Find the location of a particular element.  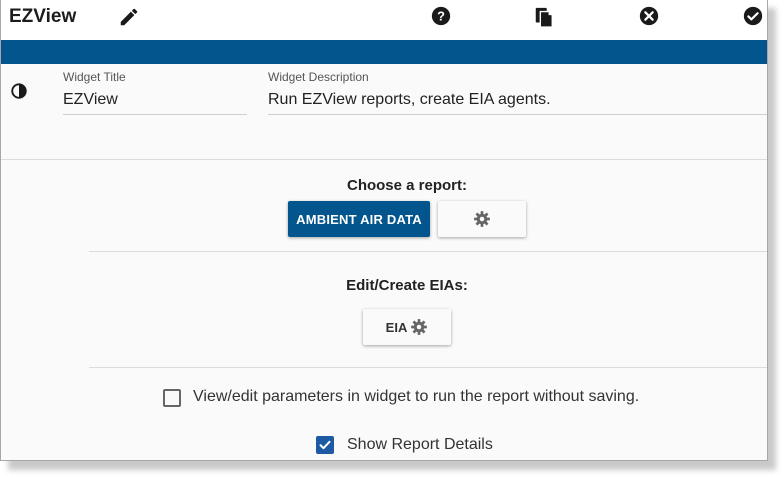

report-heading: Choose a report: is located at coordinates (406, 185).